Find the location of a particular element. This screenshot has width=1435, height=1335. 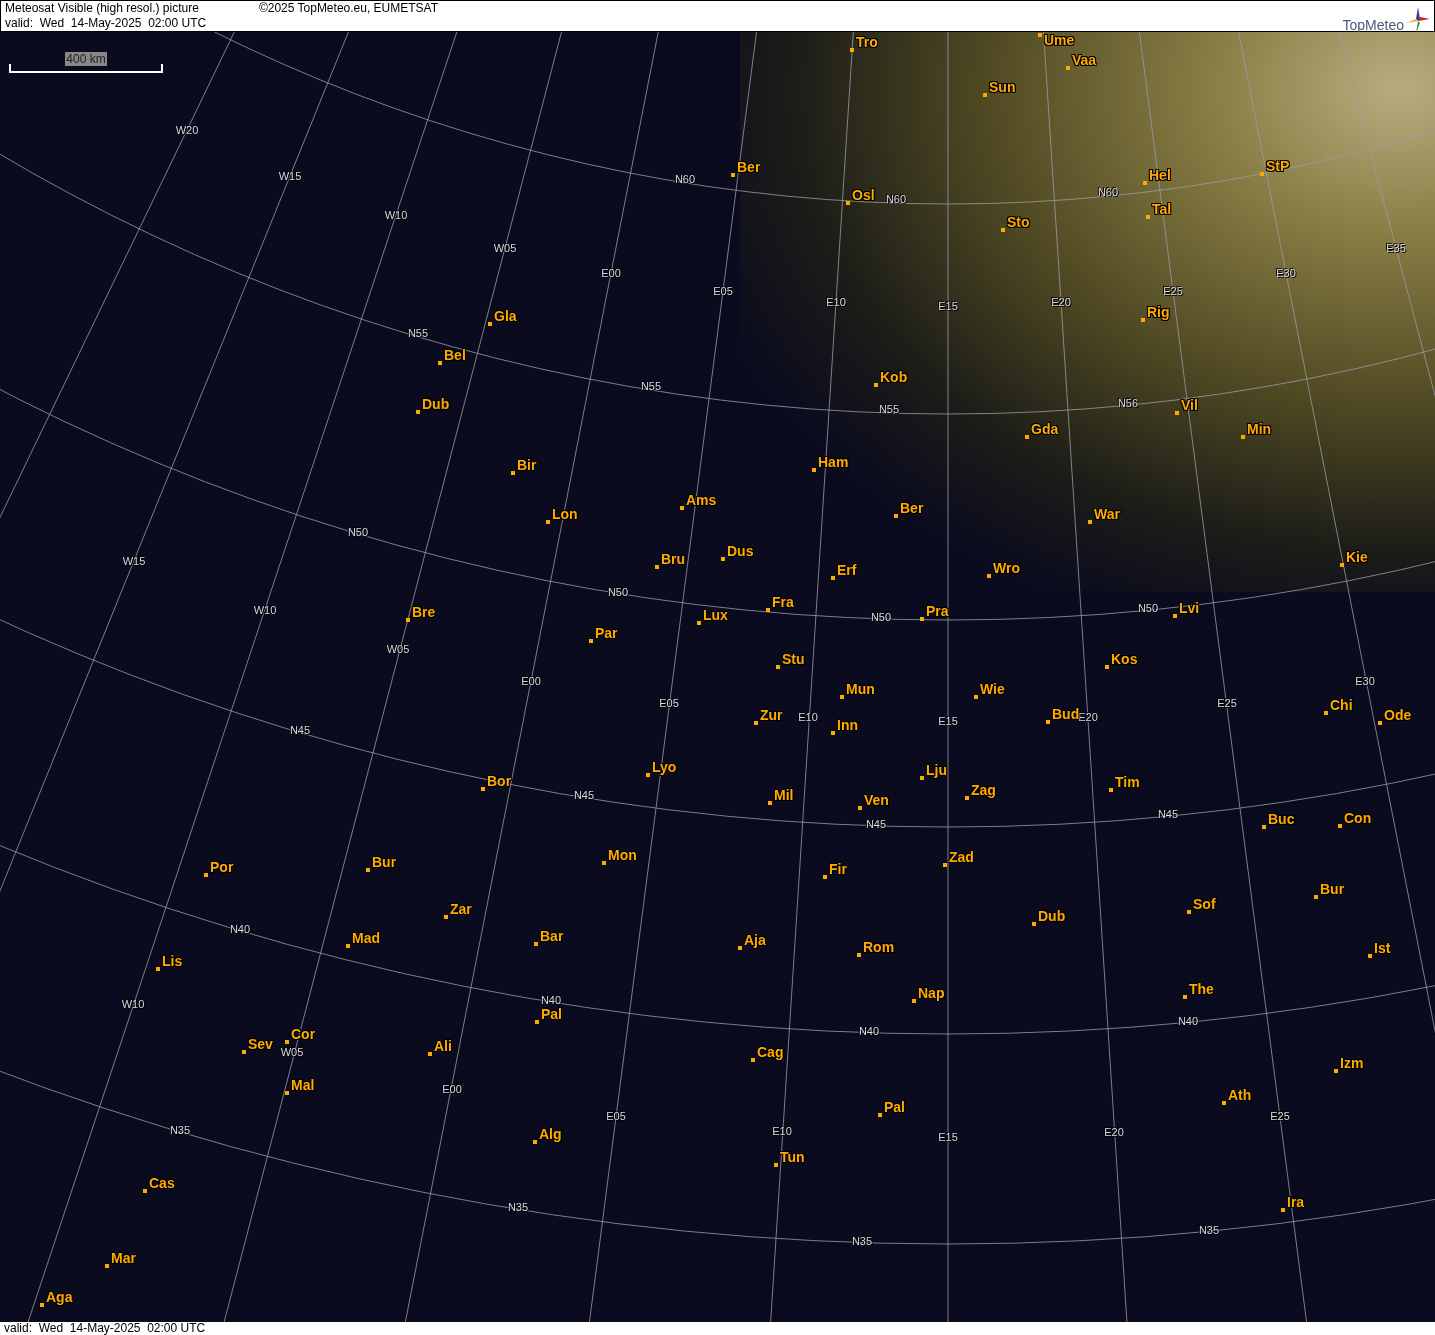

city-label: Lju is located at coordinates (936, 770).